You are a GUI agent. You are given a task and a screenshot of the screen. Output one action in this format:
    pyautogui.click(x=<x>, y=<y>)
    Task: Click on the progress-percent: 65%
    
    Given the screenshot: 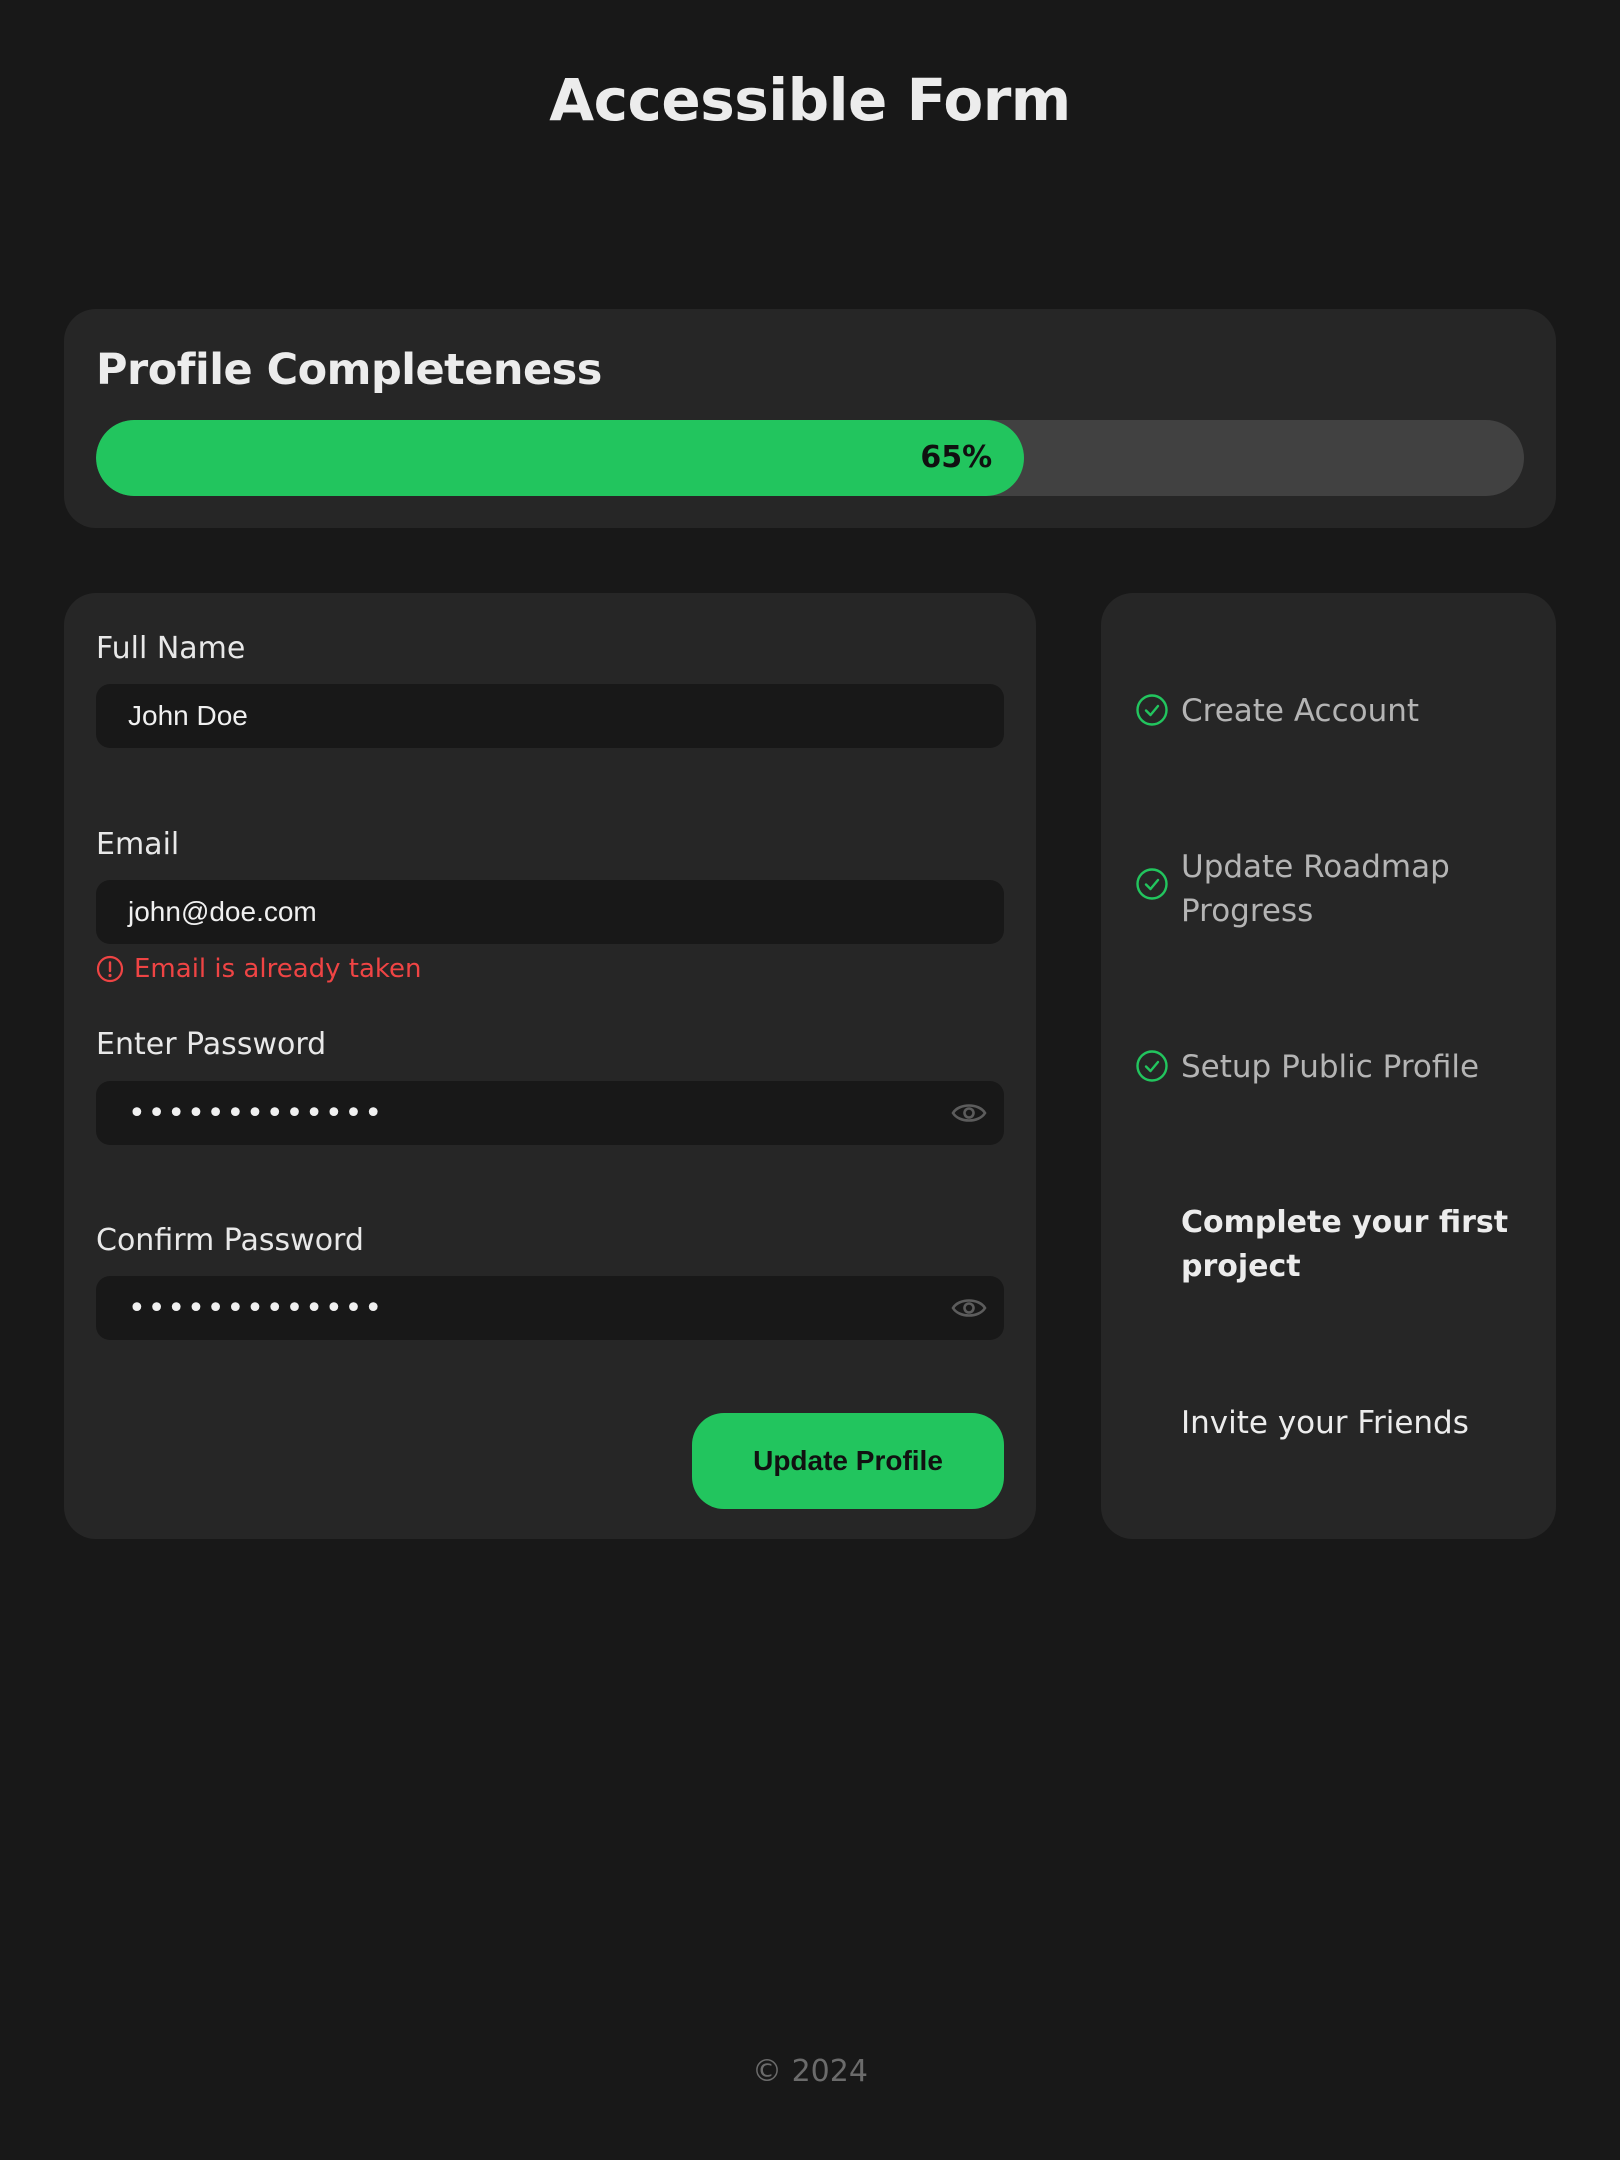 What is the action you would take?
    pyautogui.click(x=956, y=457)
    